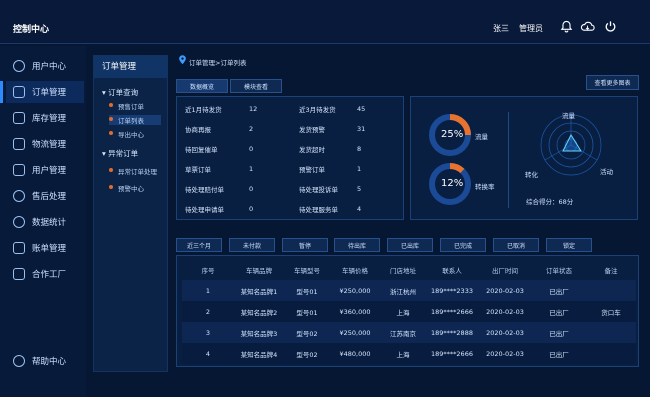 This screenshot has height=397, width=650. What do you see at coordinates (126, 134) in the screenshot?
I see `subnav-item-export: 导出中心` at bounding box center [126, 134].